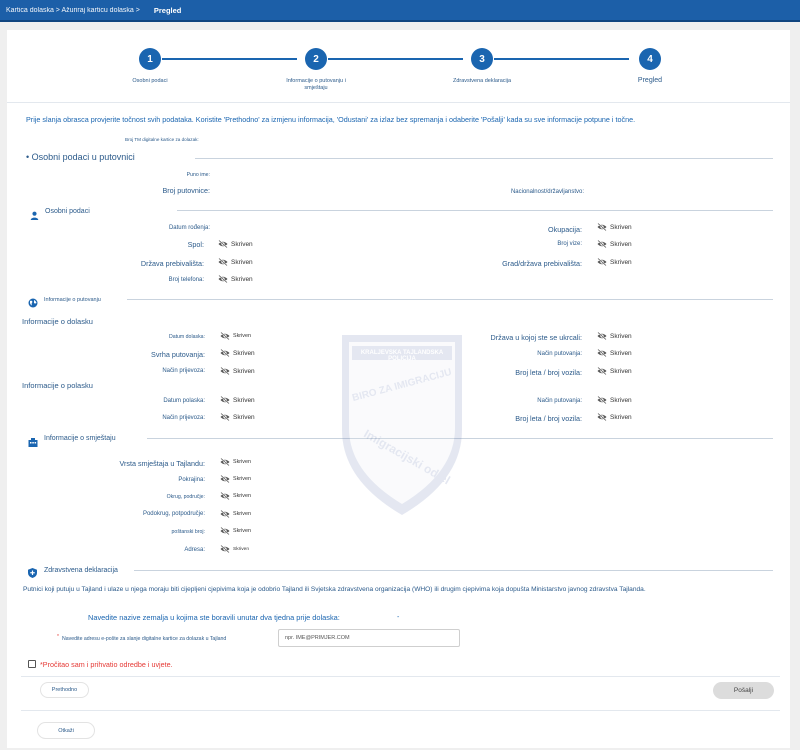 The width and height of the screenshot is (800, 750). Describe the element at coordinates (57, 321) in the screenshot. I see `arrival-info-title: Informacije o dolasku` at that location.